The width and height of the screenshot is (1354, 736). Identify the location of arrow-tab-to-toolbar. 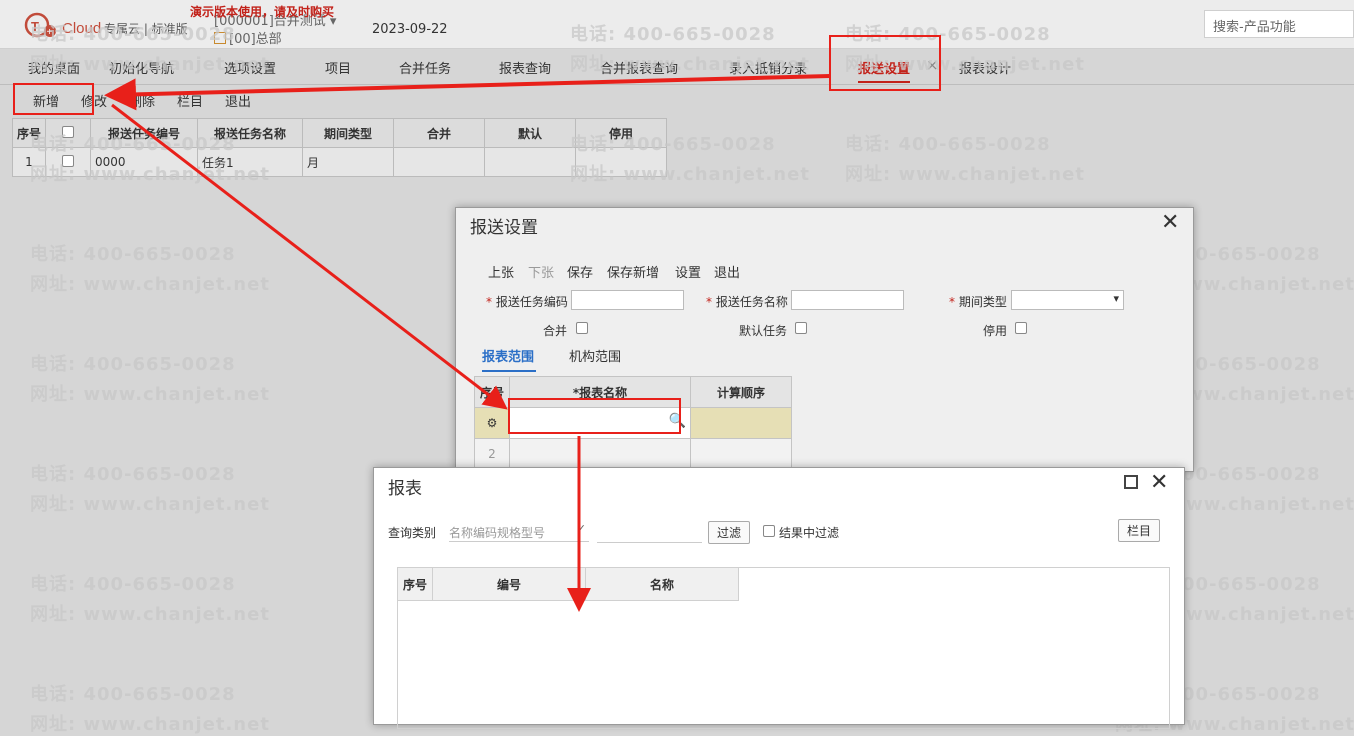
(467, 92).